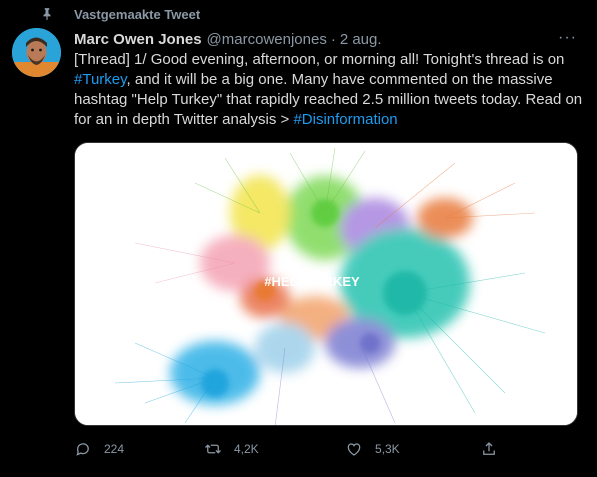  Describe the element at coordinates (213, 449) in the screenshot. I see `retweet-icon` at that location.